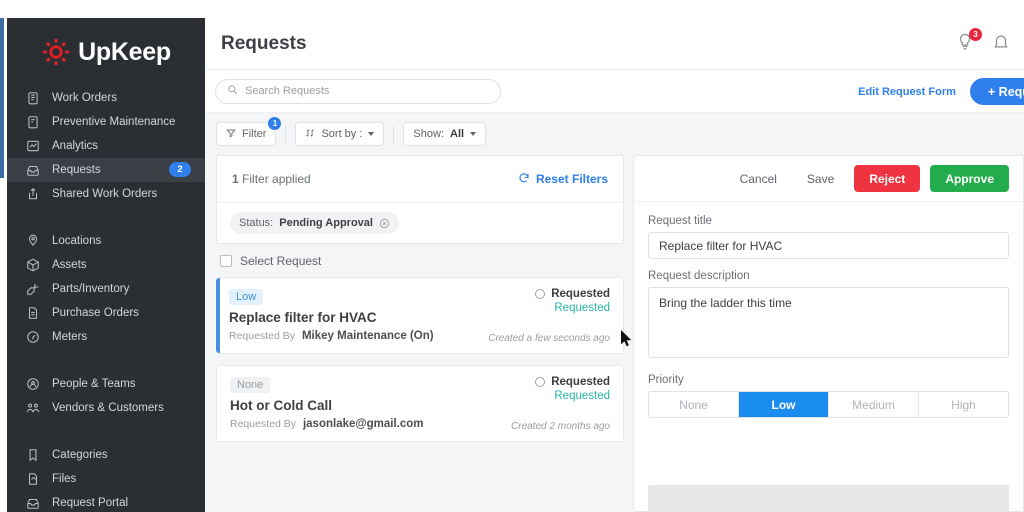 The width and height of the screenshot is (1024, 512). Describe the element at coordinates (614, 44) in the screenshot. I see `top-header: Requests 3` at that location.